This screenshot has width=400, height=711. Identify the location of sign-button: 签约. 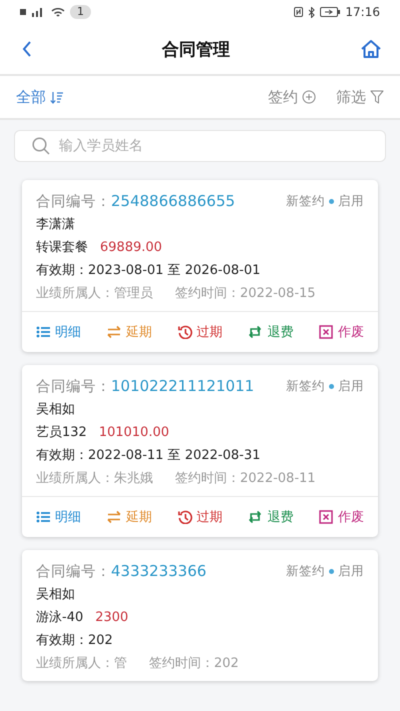
(292, 97).